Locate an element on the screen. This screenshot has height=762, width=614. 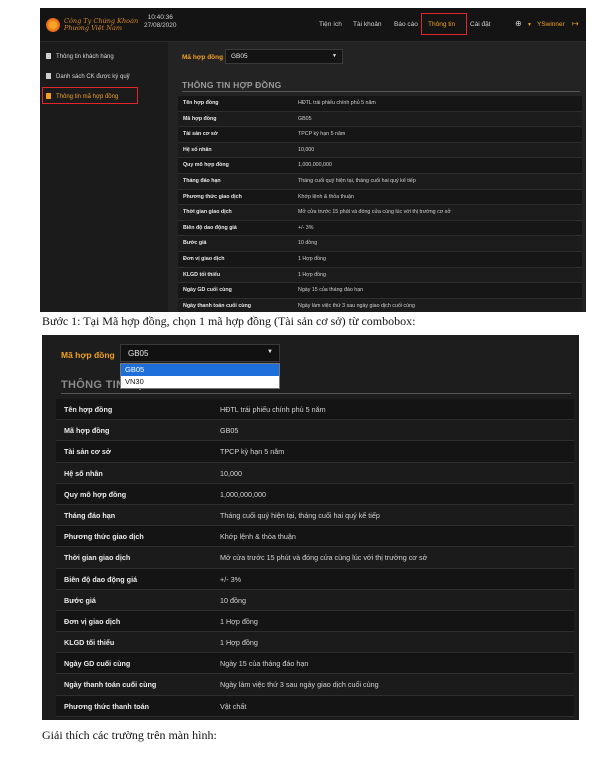
brand-name: Công Ty Chứng Khoán Phương Việt Nam is located at coordinates (101, 25).